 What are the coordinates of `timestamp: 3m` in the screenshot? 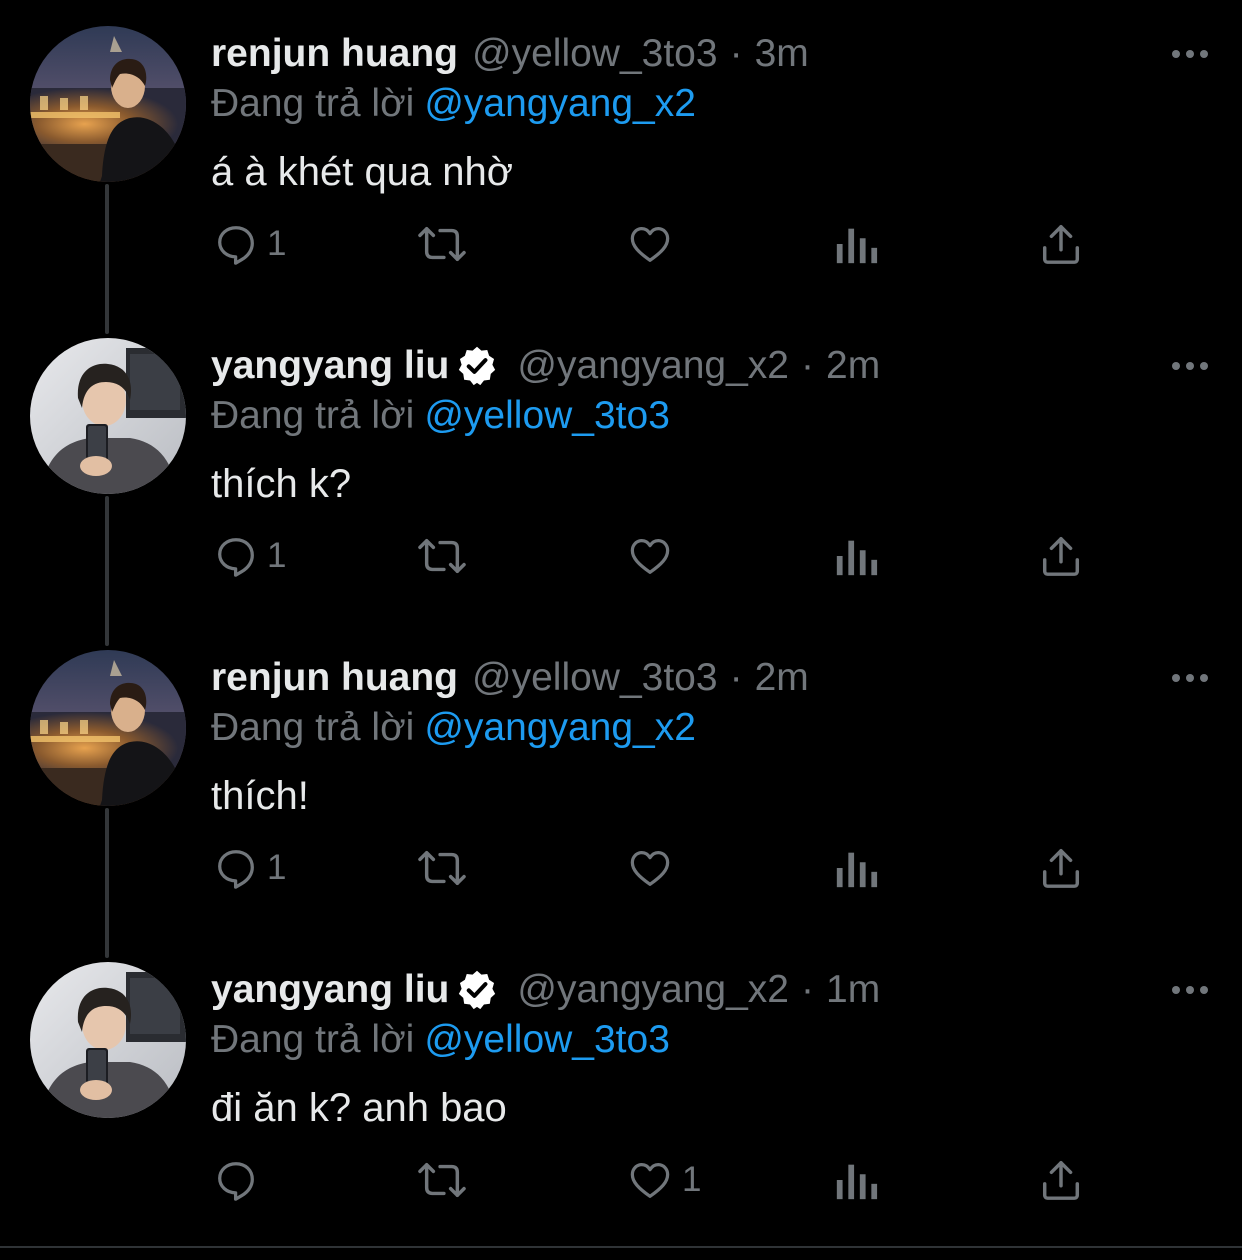 It's located at (782, 54).